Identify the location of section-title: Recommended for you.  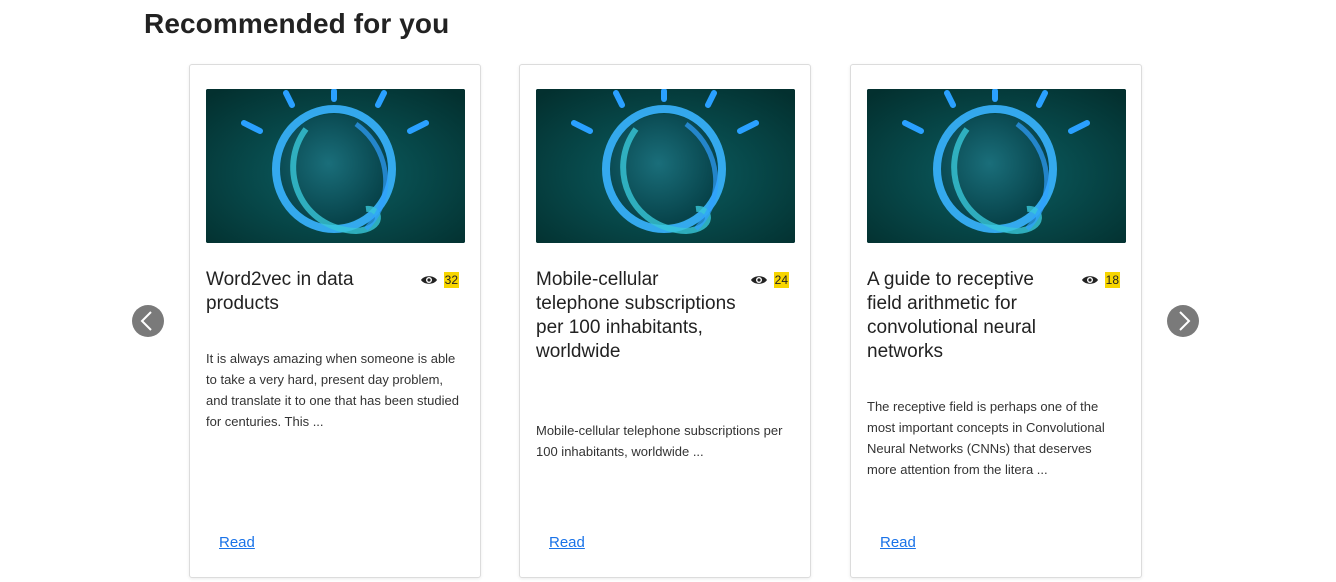
(297, 23).